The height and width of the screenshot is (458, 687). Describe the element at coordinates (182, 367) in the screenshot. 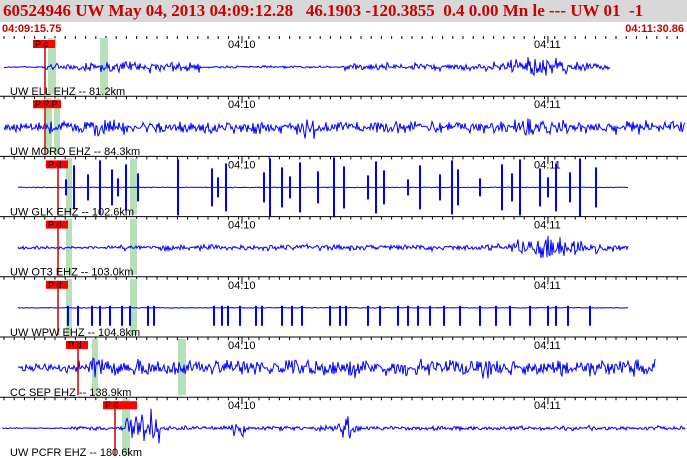

I see `time-window-band` at that location.